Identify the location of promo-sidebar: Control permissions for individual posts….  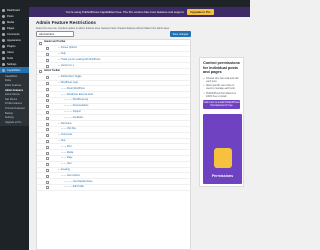
(221, 122).